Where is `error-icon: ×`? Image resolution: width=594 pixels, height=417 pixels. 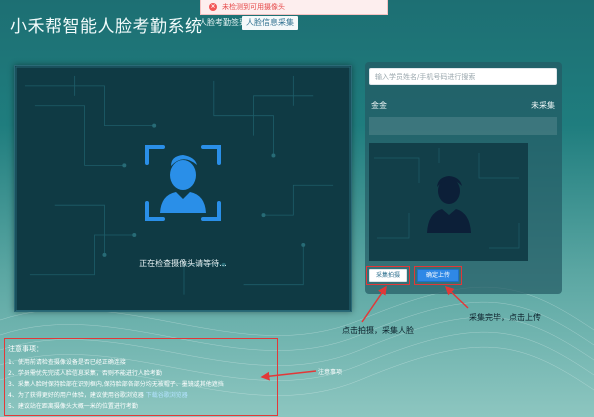
error-icon: × is located at coordinates (213, 7).